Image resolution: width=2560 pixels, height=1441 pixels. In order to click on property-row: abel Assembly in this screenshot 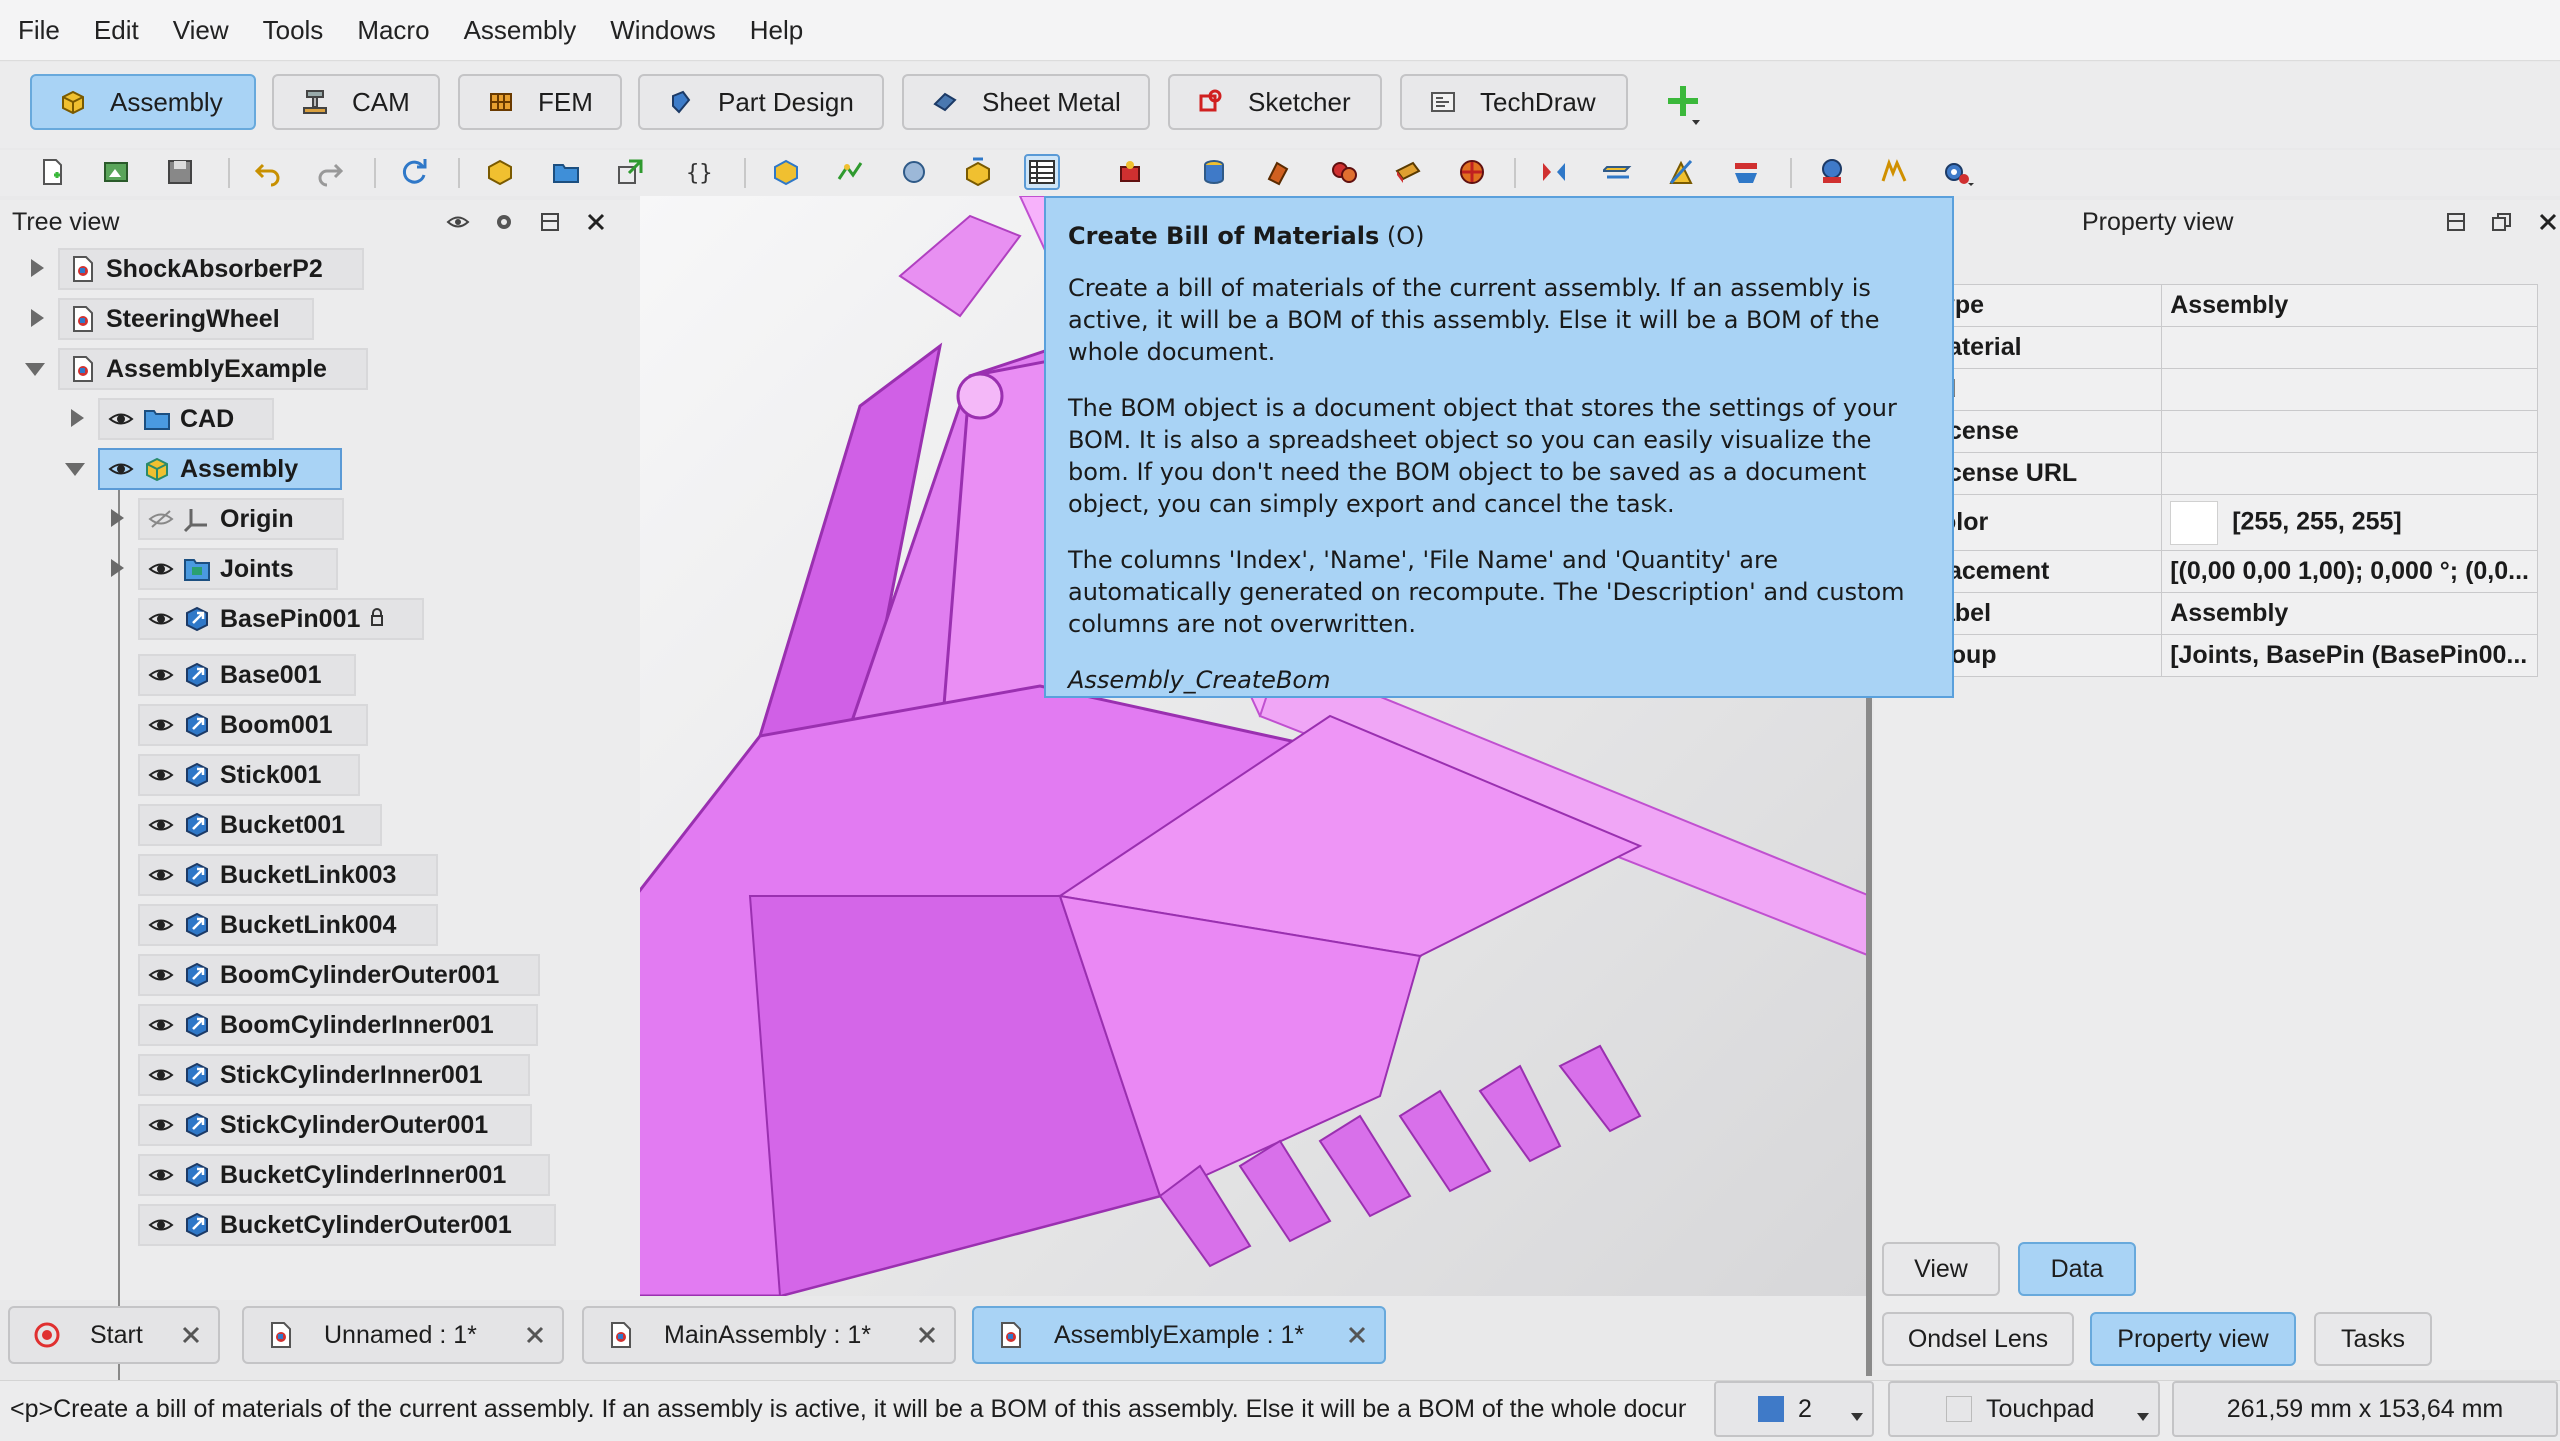, I will do `click(2234, 613)`.